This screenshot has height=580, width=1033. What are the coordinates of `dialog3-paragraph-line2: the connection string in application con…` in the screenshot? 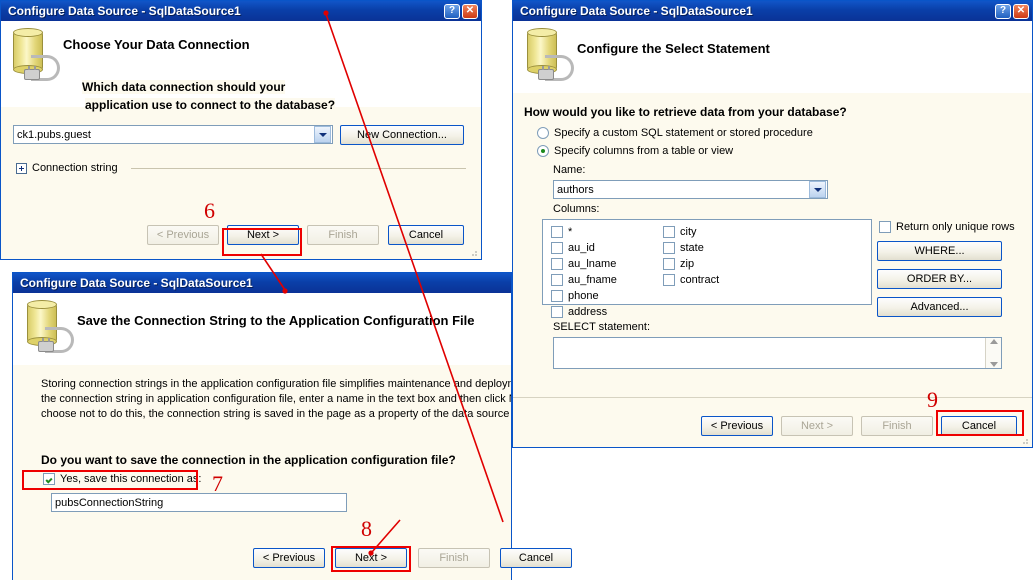 It's located at (276, 399).